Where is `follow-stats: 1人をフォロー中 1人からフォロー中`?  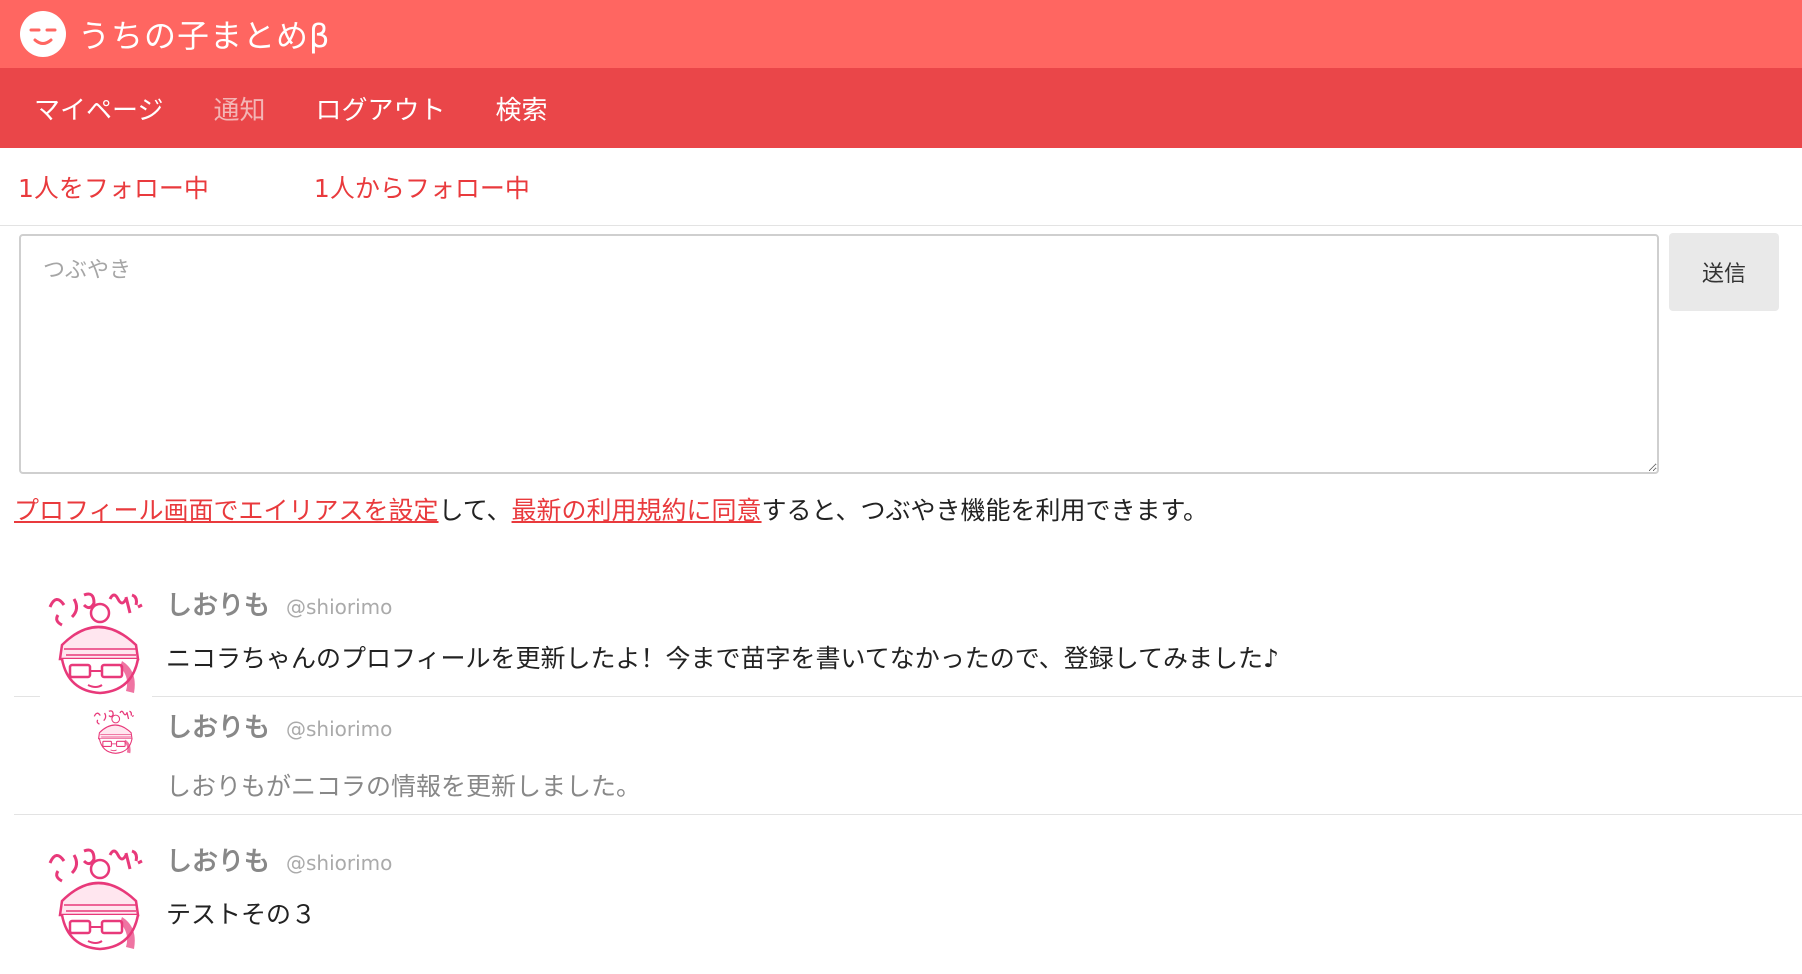
follow-stats: 1人をフォロー中 1人からフォロー中 is located at coordinates (901, 187).